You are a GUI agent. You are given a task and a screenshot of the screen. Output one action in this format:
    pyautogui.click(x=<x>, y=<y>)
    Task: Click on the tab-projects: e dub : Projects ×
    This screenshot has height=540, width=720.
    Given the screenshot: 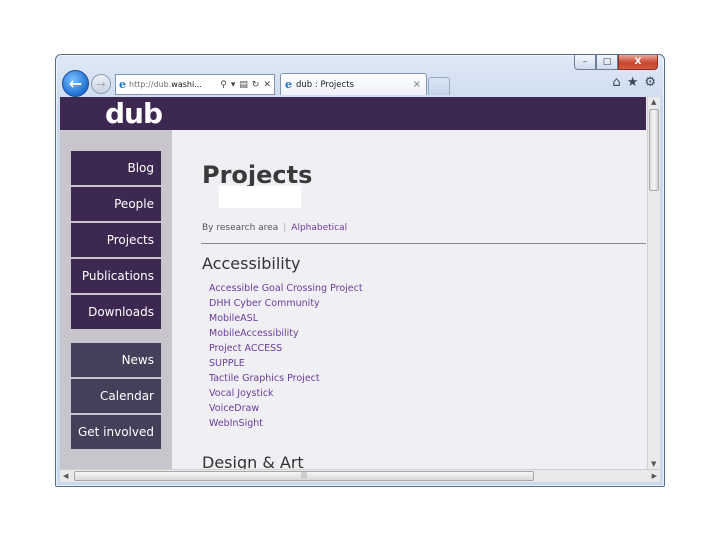 What is the action you would take?
    pyautogui.click(x=353, y=84)
    